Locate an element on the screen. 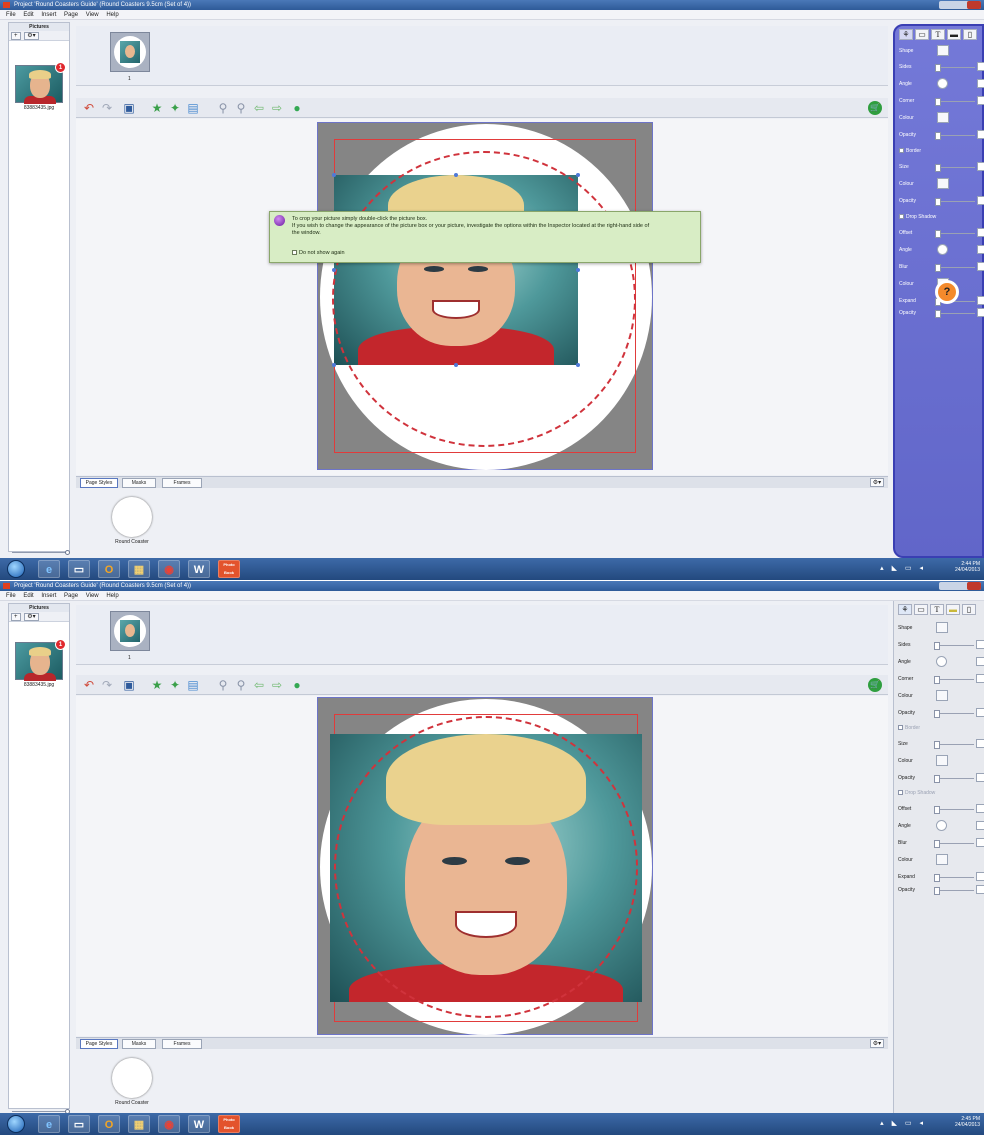 Image resolution: width=984 pixels, height=1135 pixels. help-lifebuoy-icon: ? is located at coordinates (947, 292).